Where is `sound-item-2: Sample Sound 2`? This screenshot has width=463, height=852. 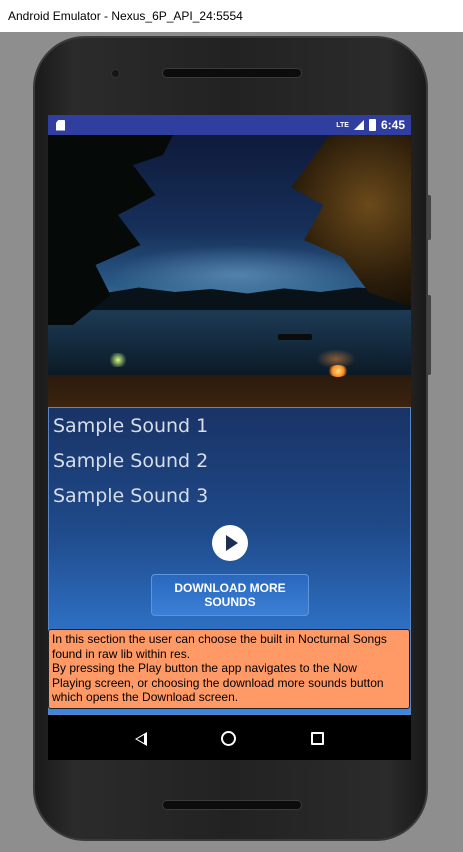 sound-item-2: Sample Sound 2 is located at coordinates (130, 461).